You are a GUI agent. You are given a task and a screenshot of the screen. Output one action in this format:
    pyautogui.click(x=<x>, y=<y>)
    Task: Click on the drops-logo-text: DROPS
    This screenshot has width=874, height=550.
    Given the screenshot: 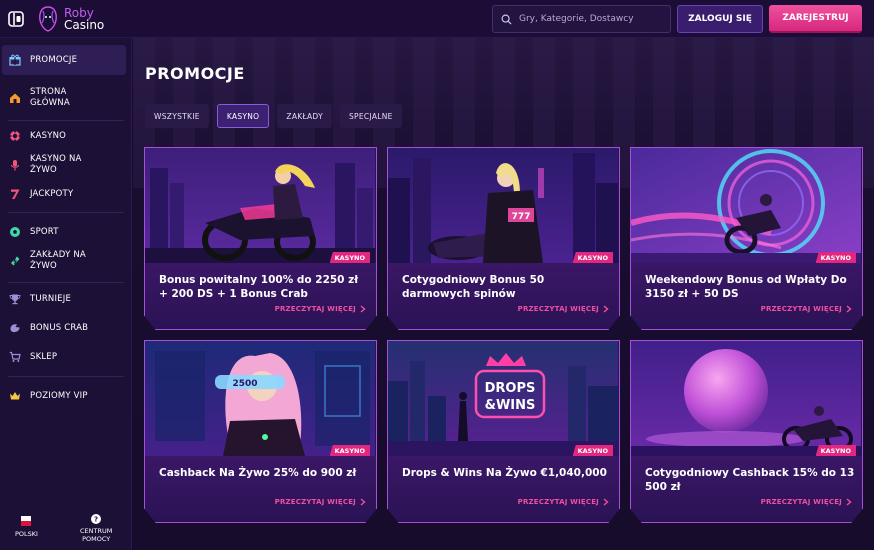 What is the action you would take?
    pyautogui.click(x=510, y=388)
    